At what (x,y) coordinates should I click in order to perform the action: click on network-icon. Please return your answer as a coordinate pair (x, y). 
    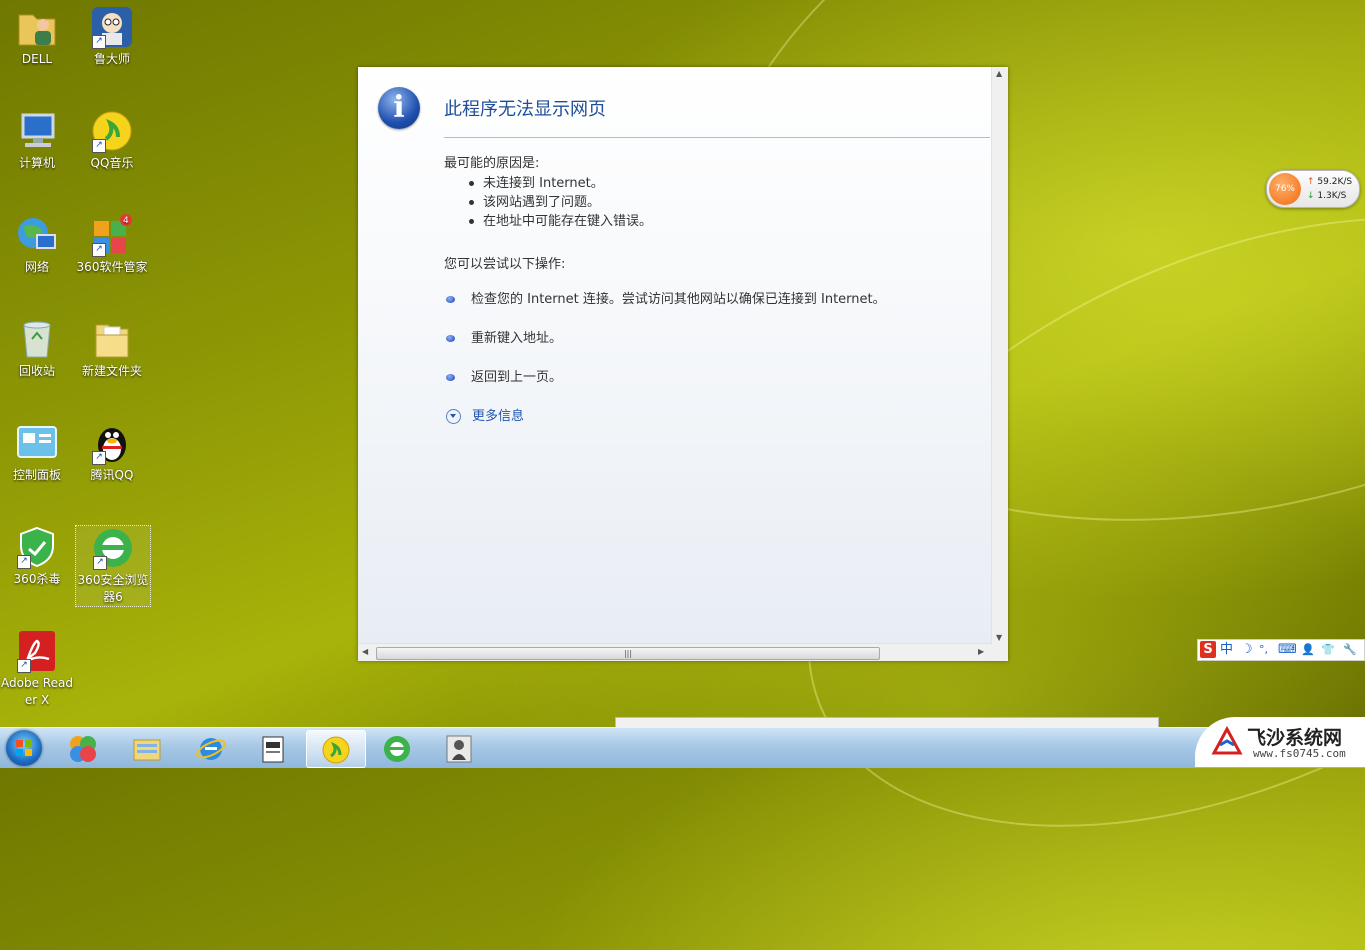
    Looking at the image, I should click on (37, 235).